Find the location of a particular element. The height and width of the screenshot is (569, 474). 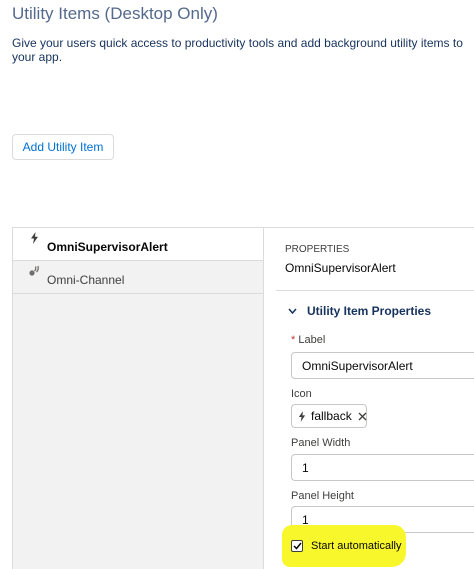

utility-item-properties-section-toggle: Utility Item Properties is located at coordinates (359, 311).